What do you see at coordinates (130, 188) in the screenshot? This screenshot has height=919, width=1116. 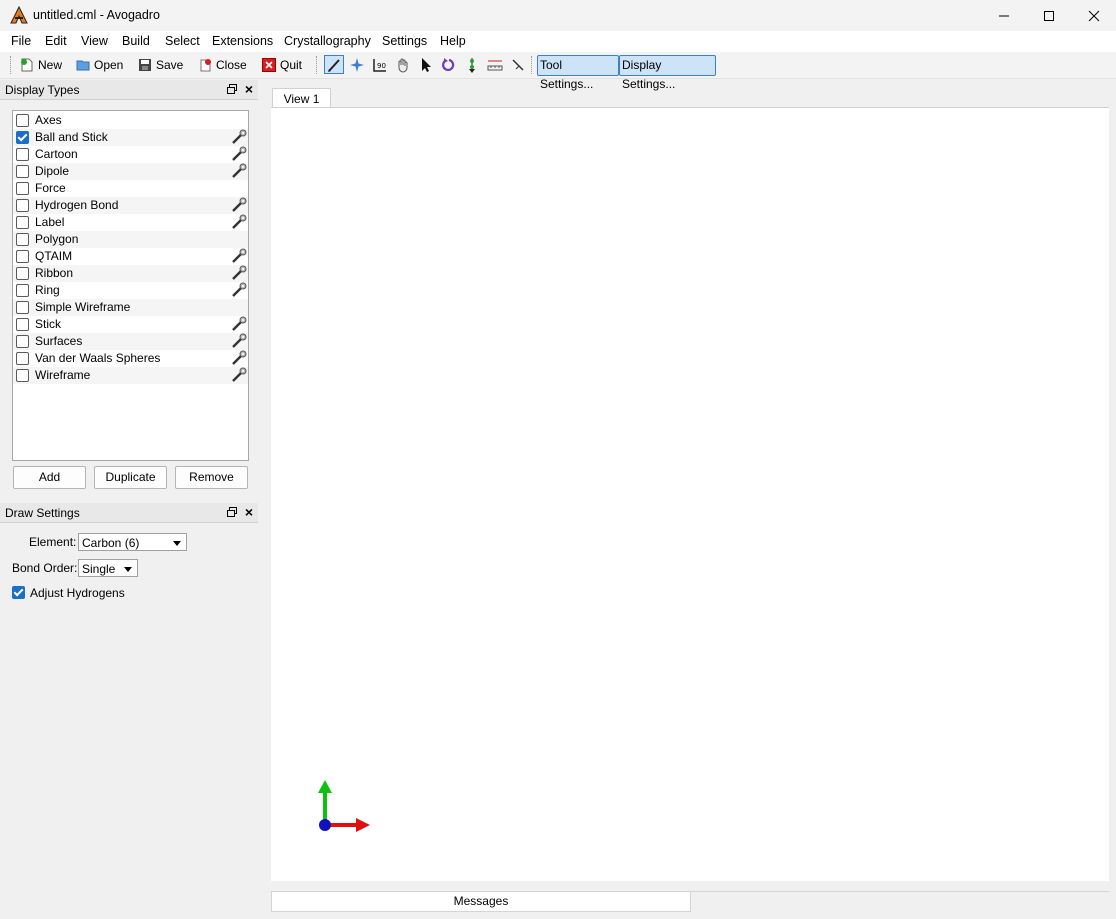 I see `display-type-row: Force` at bounding box center [130, 188].